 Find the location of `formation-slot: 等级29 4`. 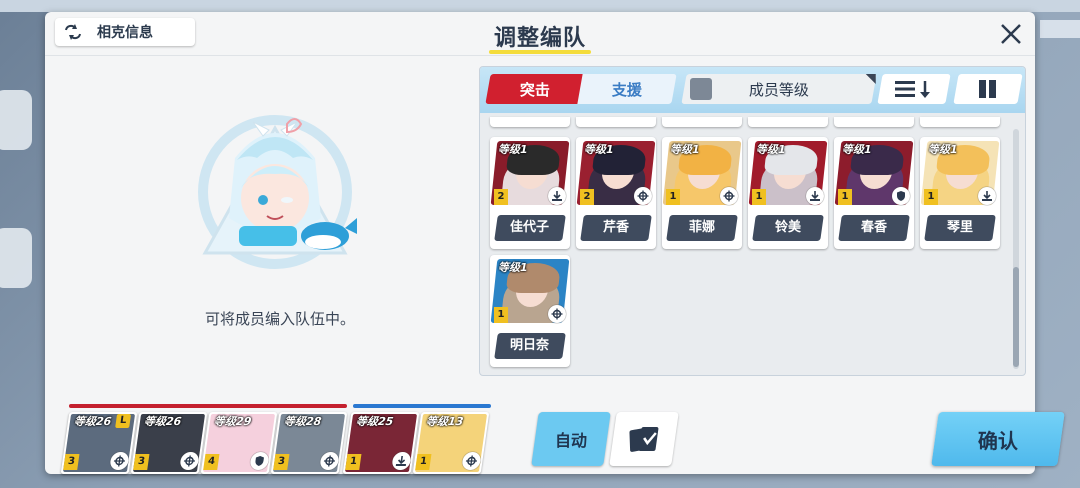

formation-slot: 等级29 4 is located at coordinates (239, 443).